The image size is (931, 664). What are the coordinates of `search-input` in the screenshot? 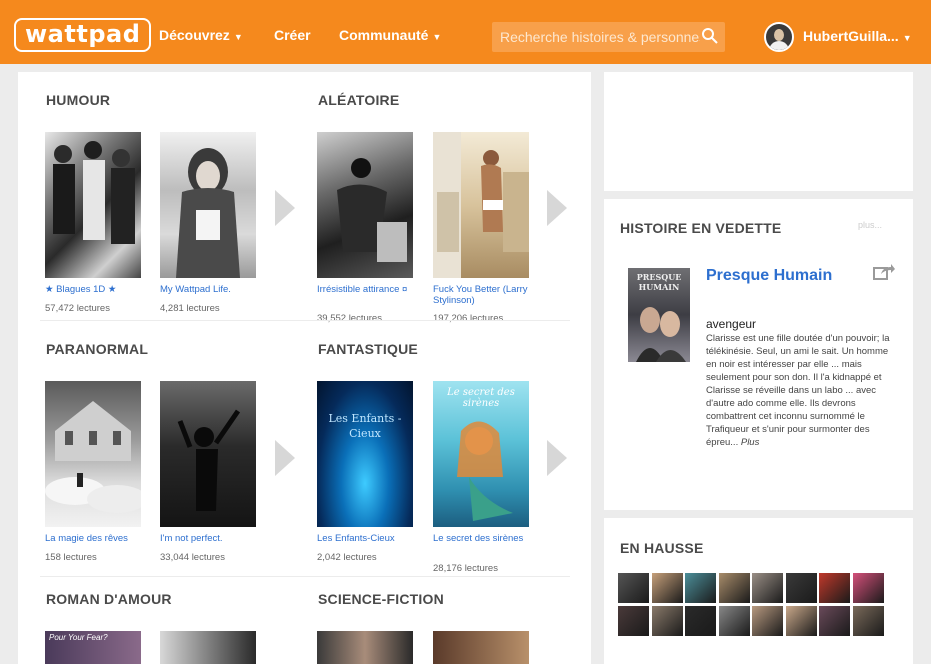 It's located at (600, 37).